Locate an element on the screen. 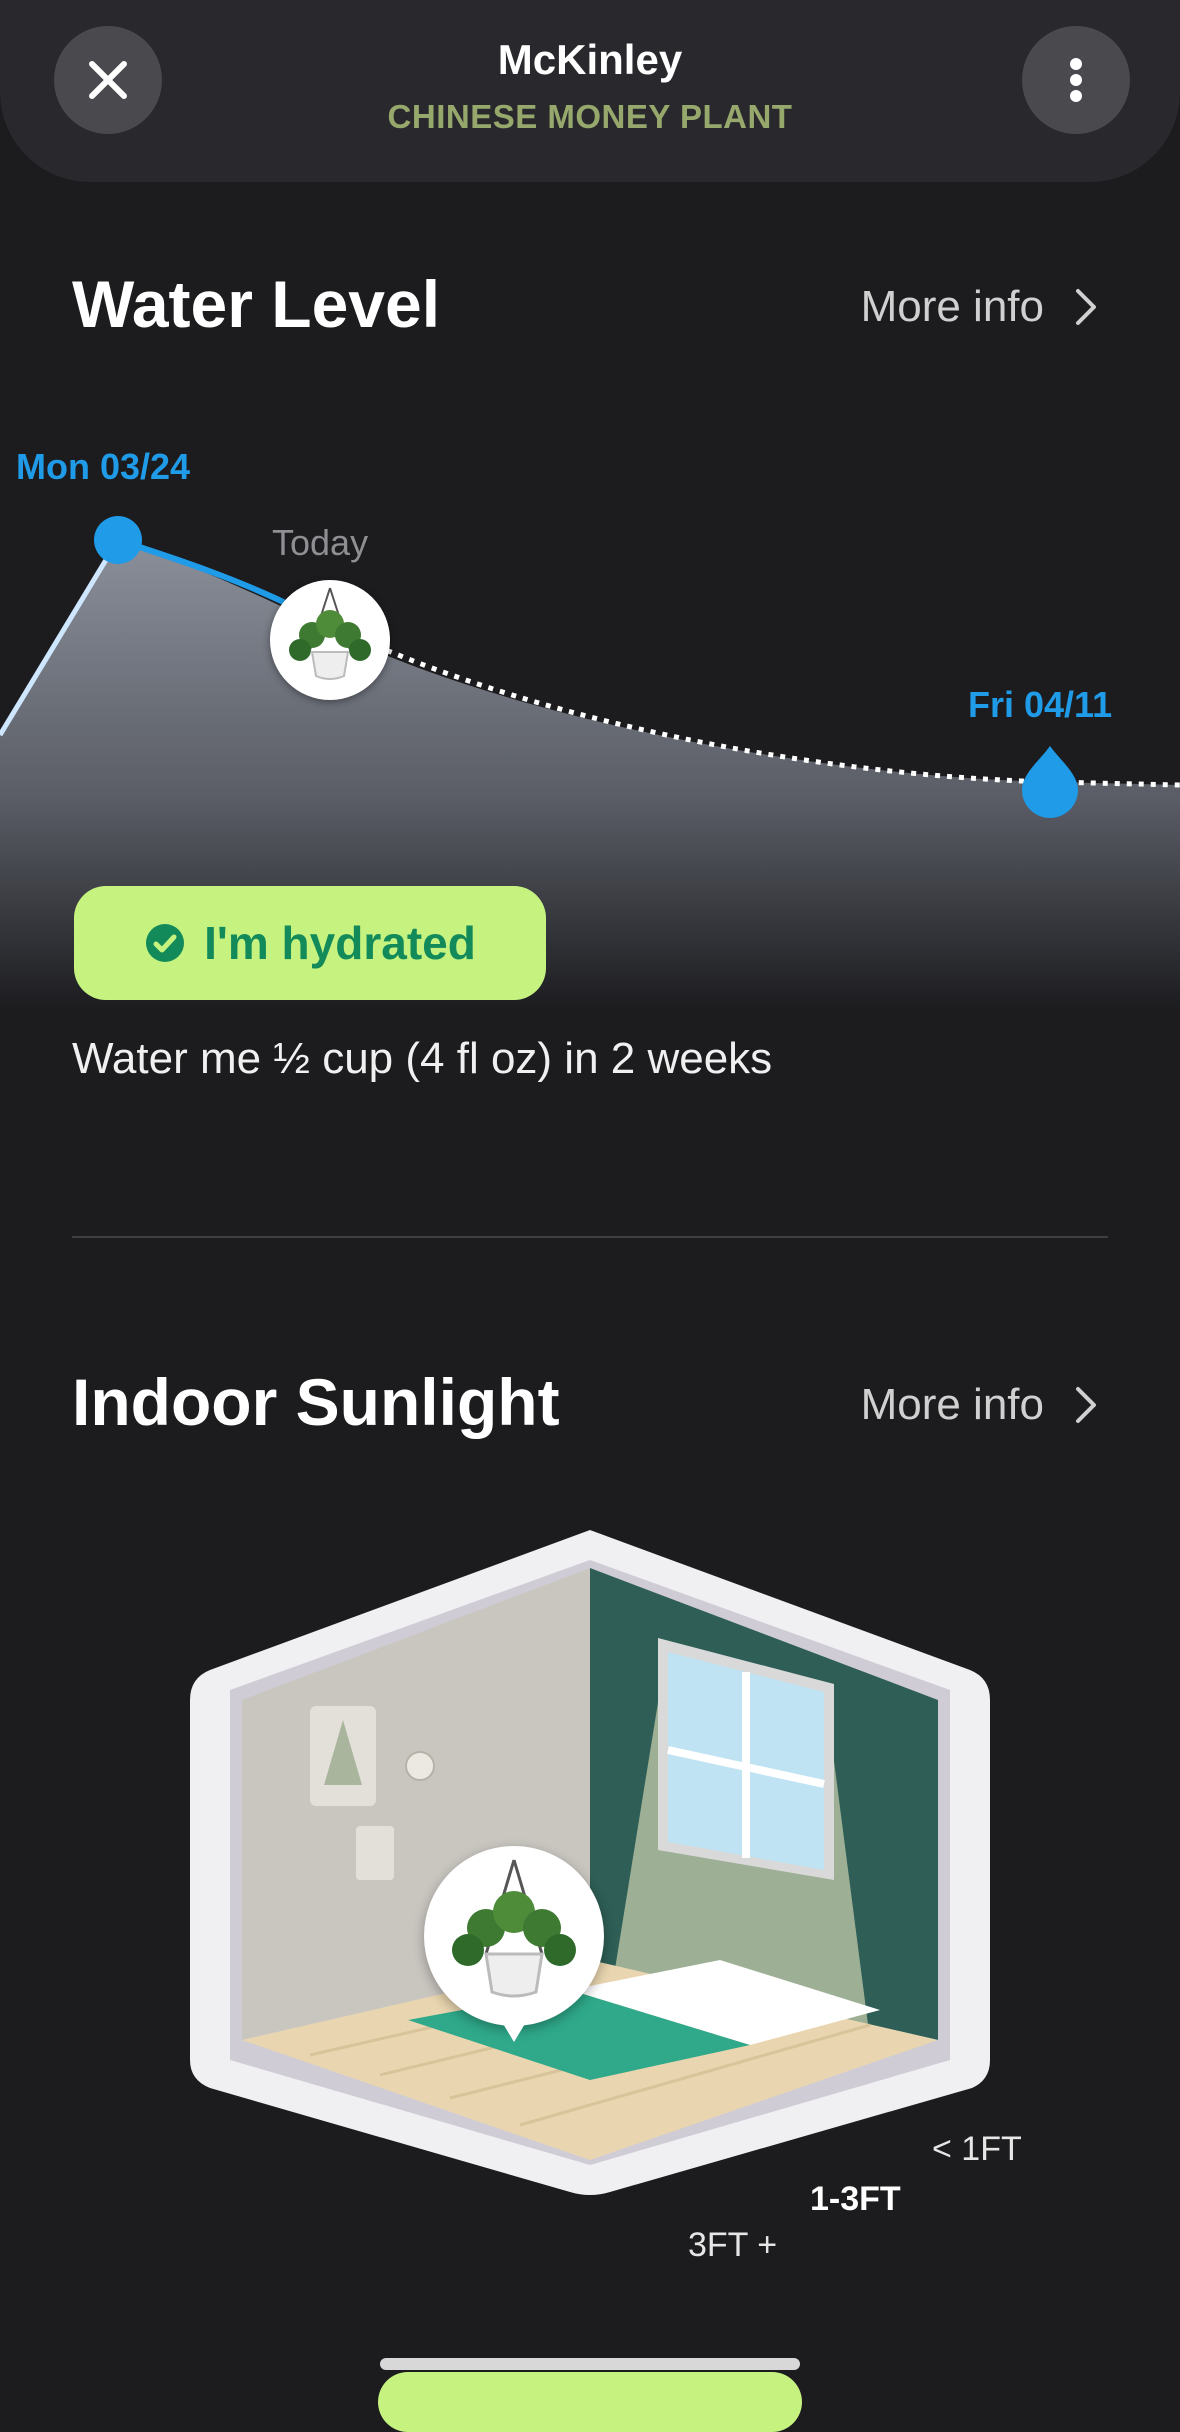 The width and height of the screenshot is (1180, 2432). water-drop-icon is located at coordinates (1050, 782).